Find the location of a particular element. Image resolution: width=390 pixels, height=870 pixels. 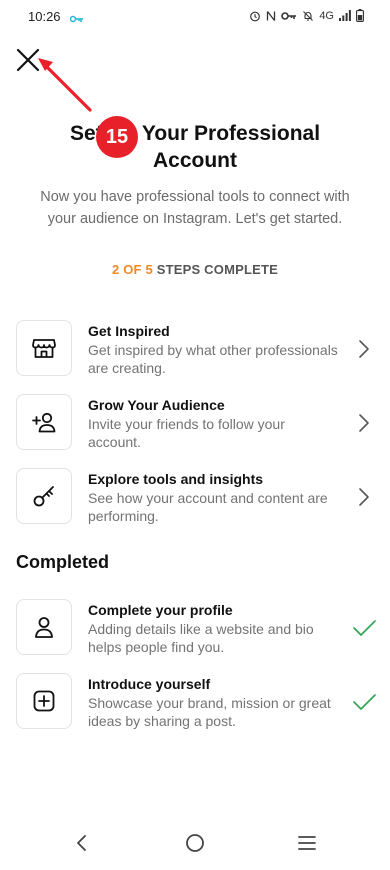

user-icon is located at coordinates (44, 627).